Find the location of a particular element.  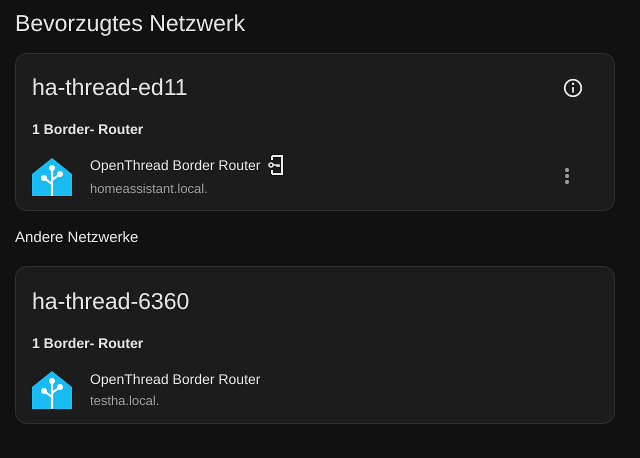

page-title: Bevorzugtes Netzwerk is located at coordinates (130, 23).